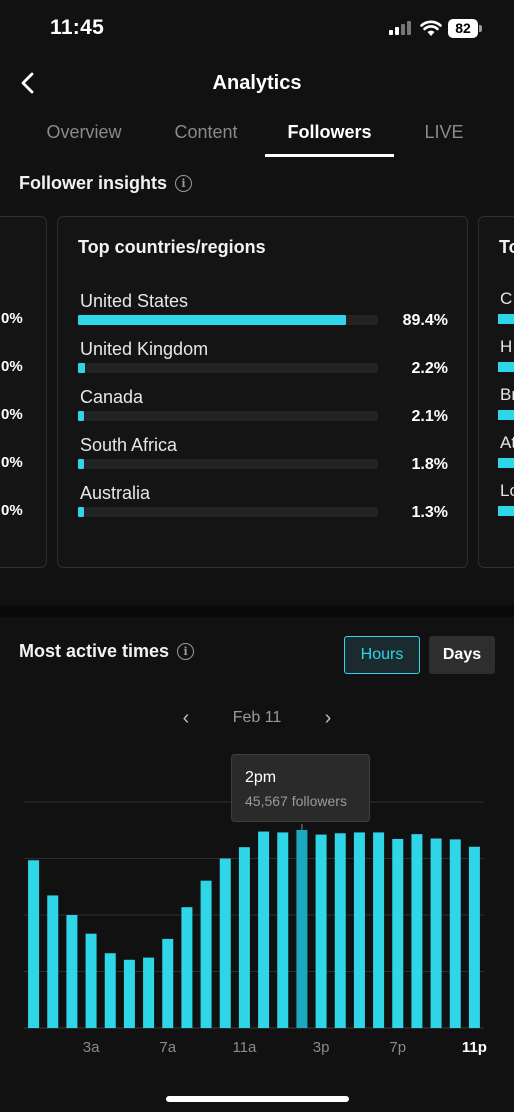  I want to click on chevron-left-icon: ‹, so click(186, 719).